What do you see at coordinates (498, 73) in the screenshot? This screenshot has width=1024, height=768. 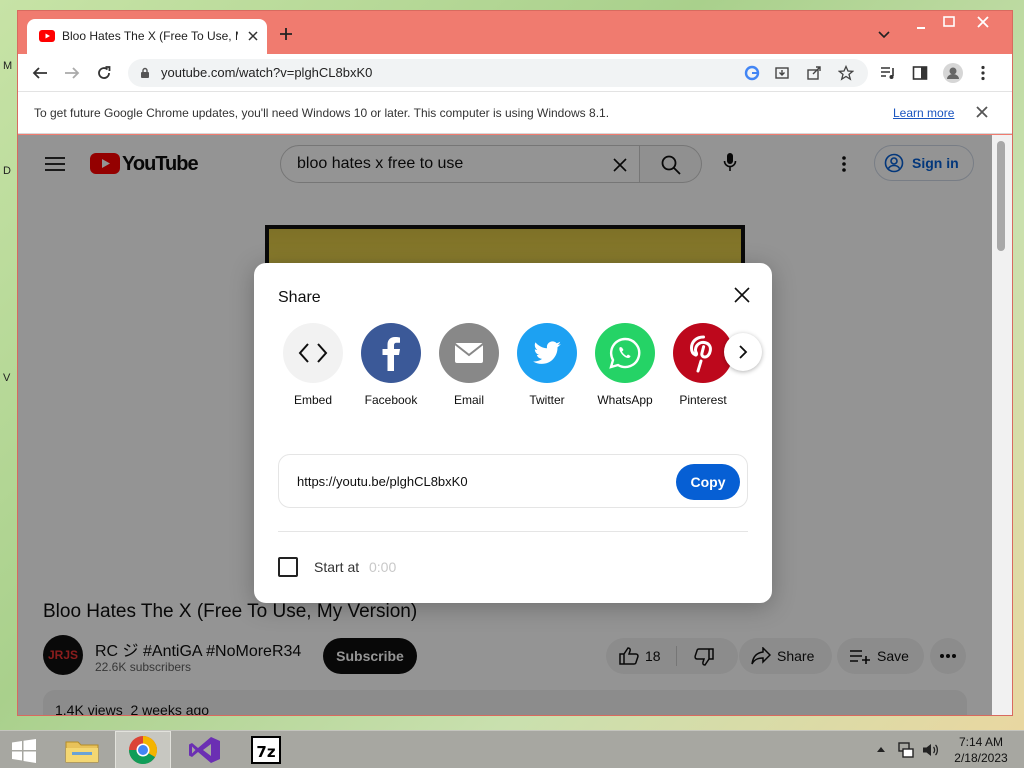 I see `address-bar: youtube.com/watch?v=plghCL8bxK0` at bounding box center [498, 73].